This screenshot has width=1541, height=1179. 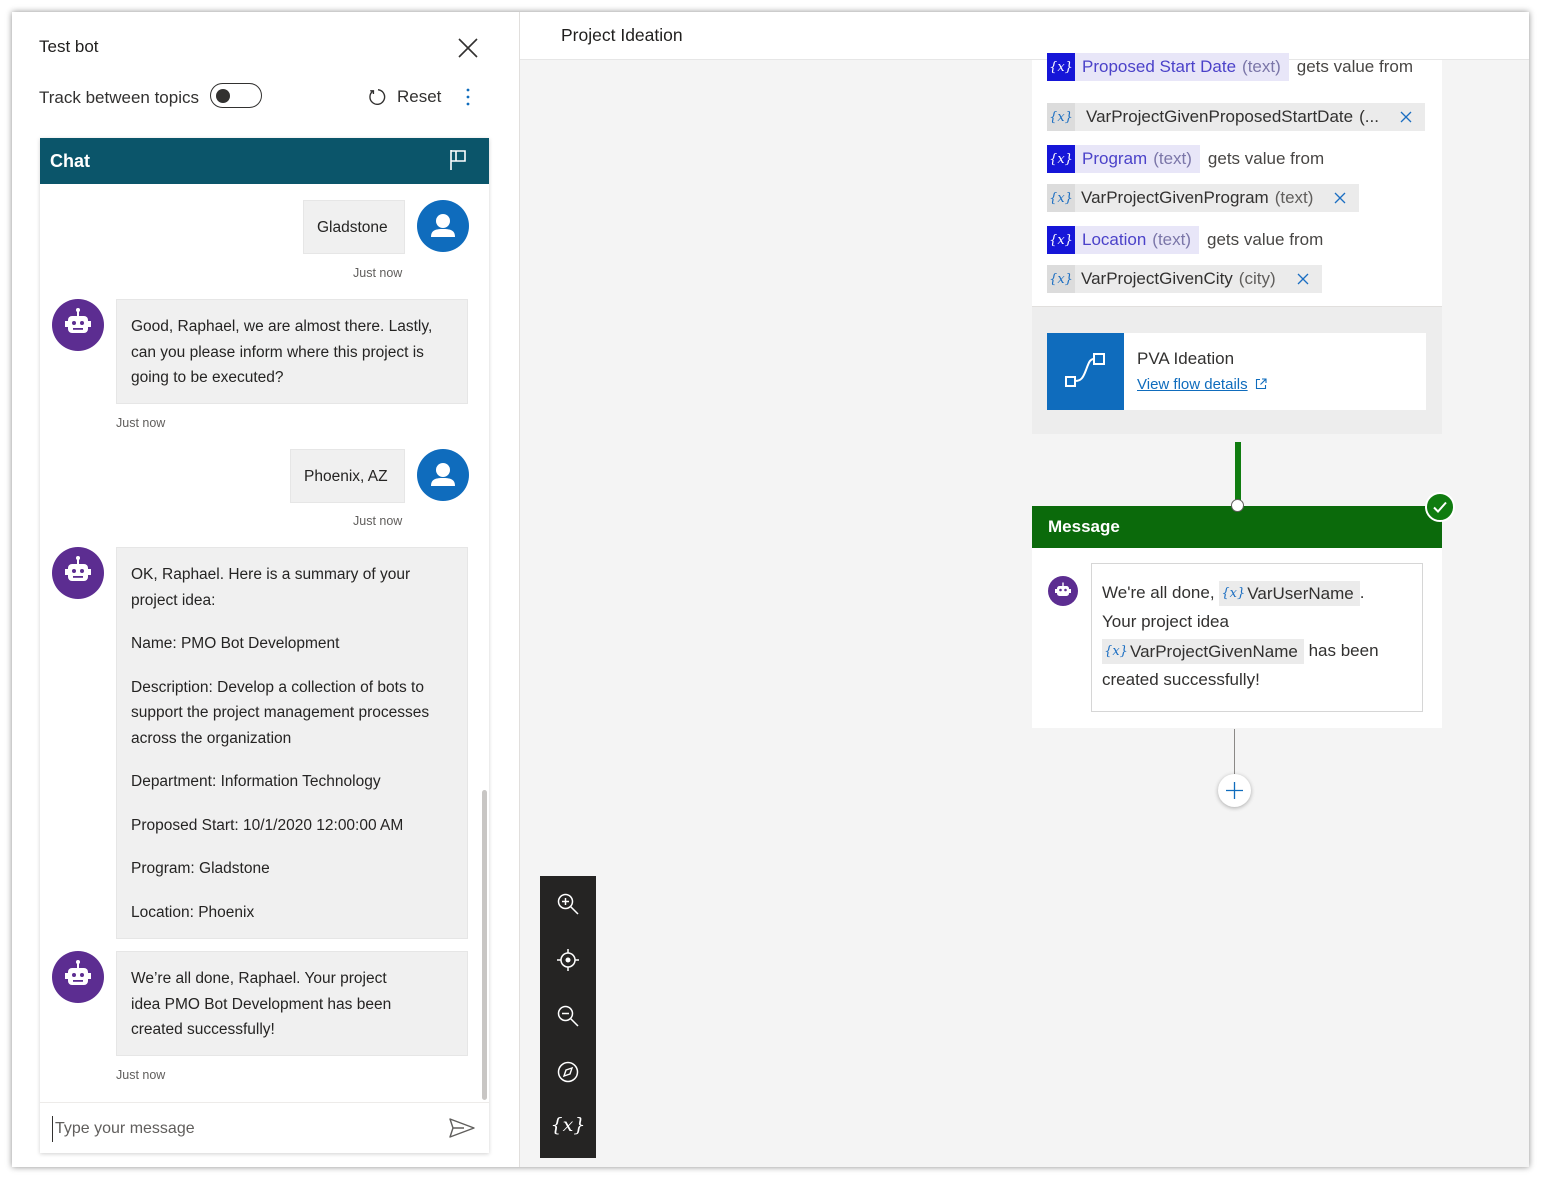 I want to click on message-text: has been, so click(x=1343, y=650).